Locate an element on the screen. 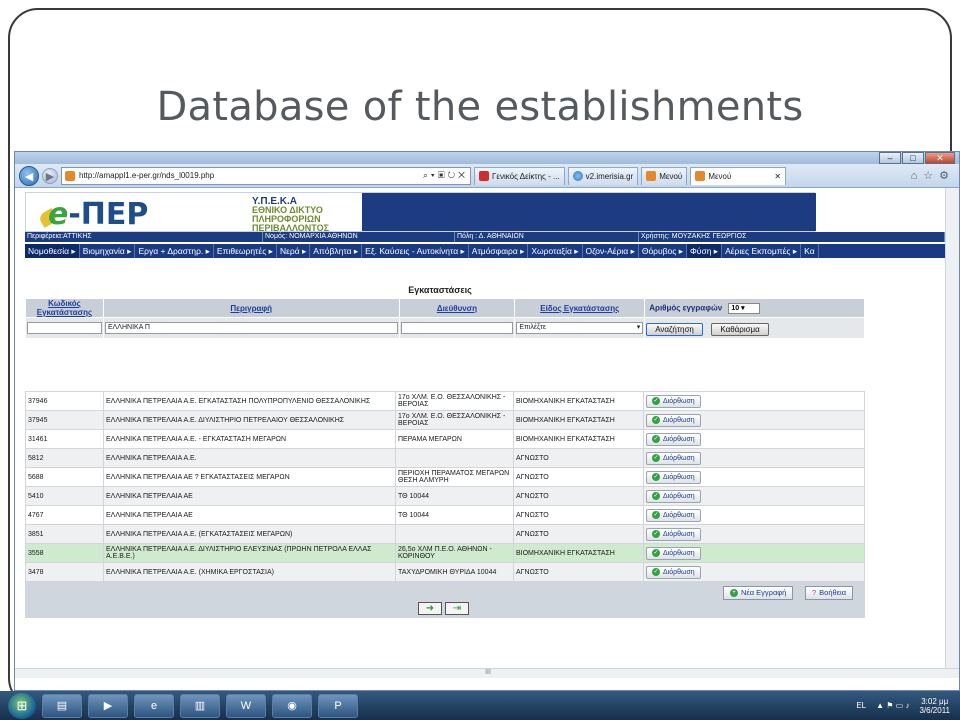 This screenshot has width=960, height=720. address-filter-input is located at coordinates (457, 328).